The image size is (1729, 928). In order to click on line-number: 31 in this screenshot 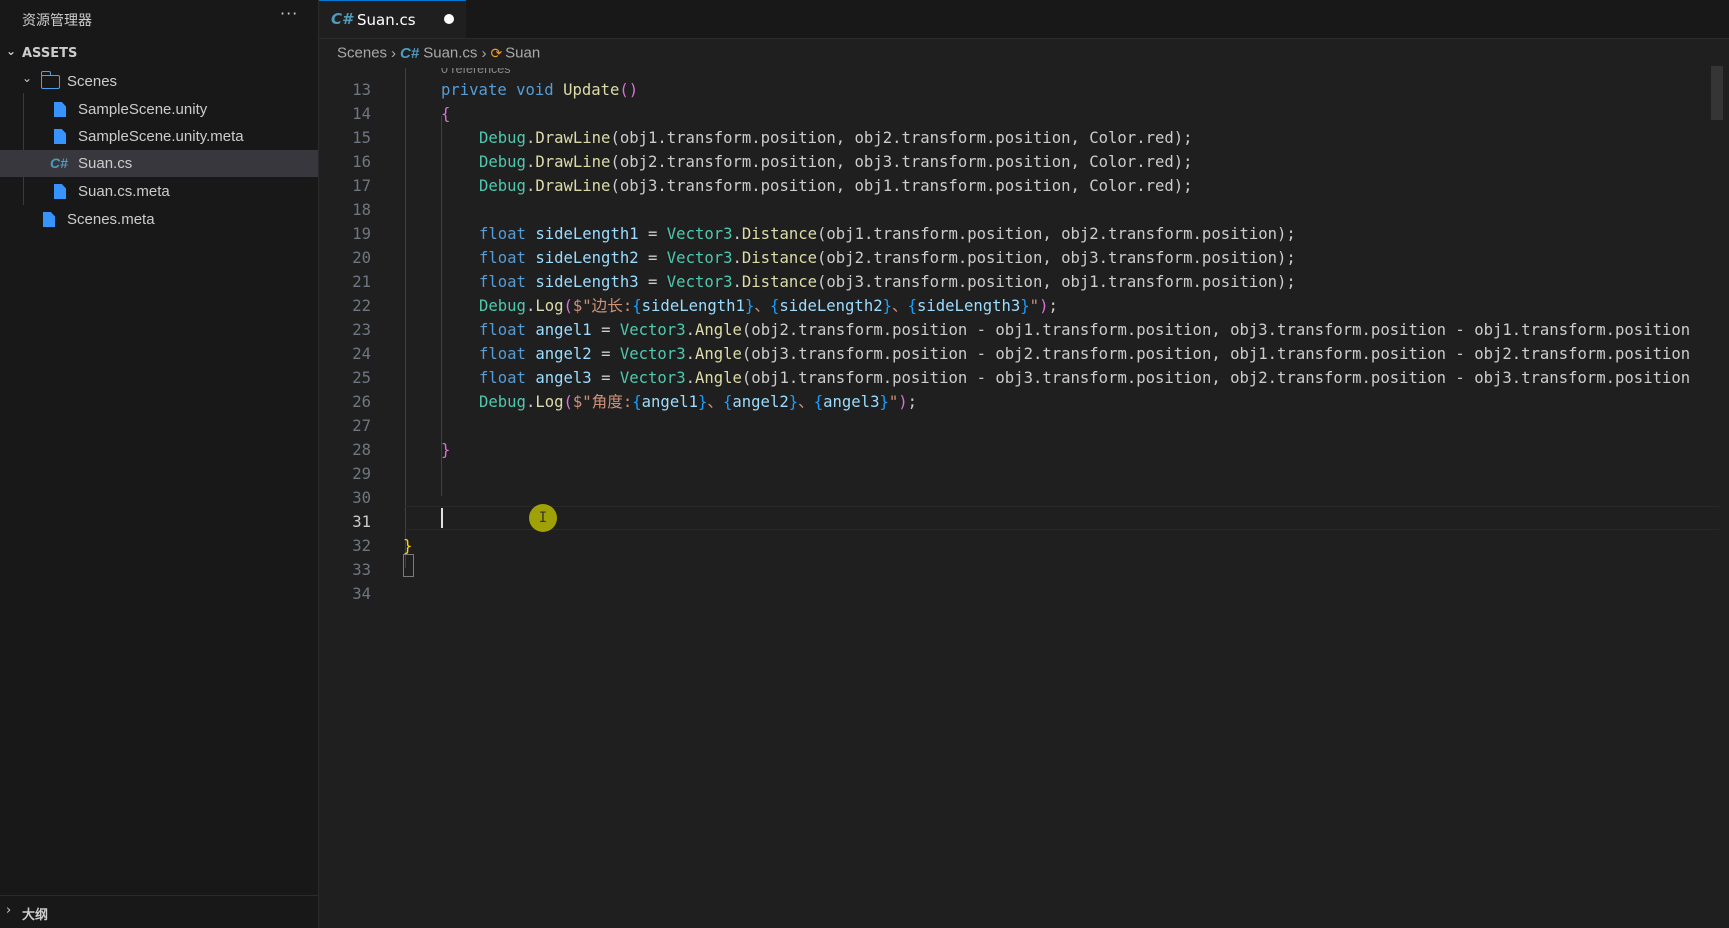, I will do `click(361, 522)`.